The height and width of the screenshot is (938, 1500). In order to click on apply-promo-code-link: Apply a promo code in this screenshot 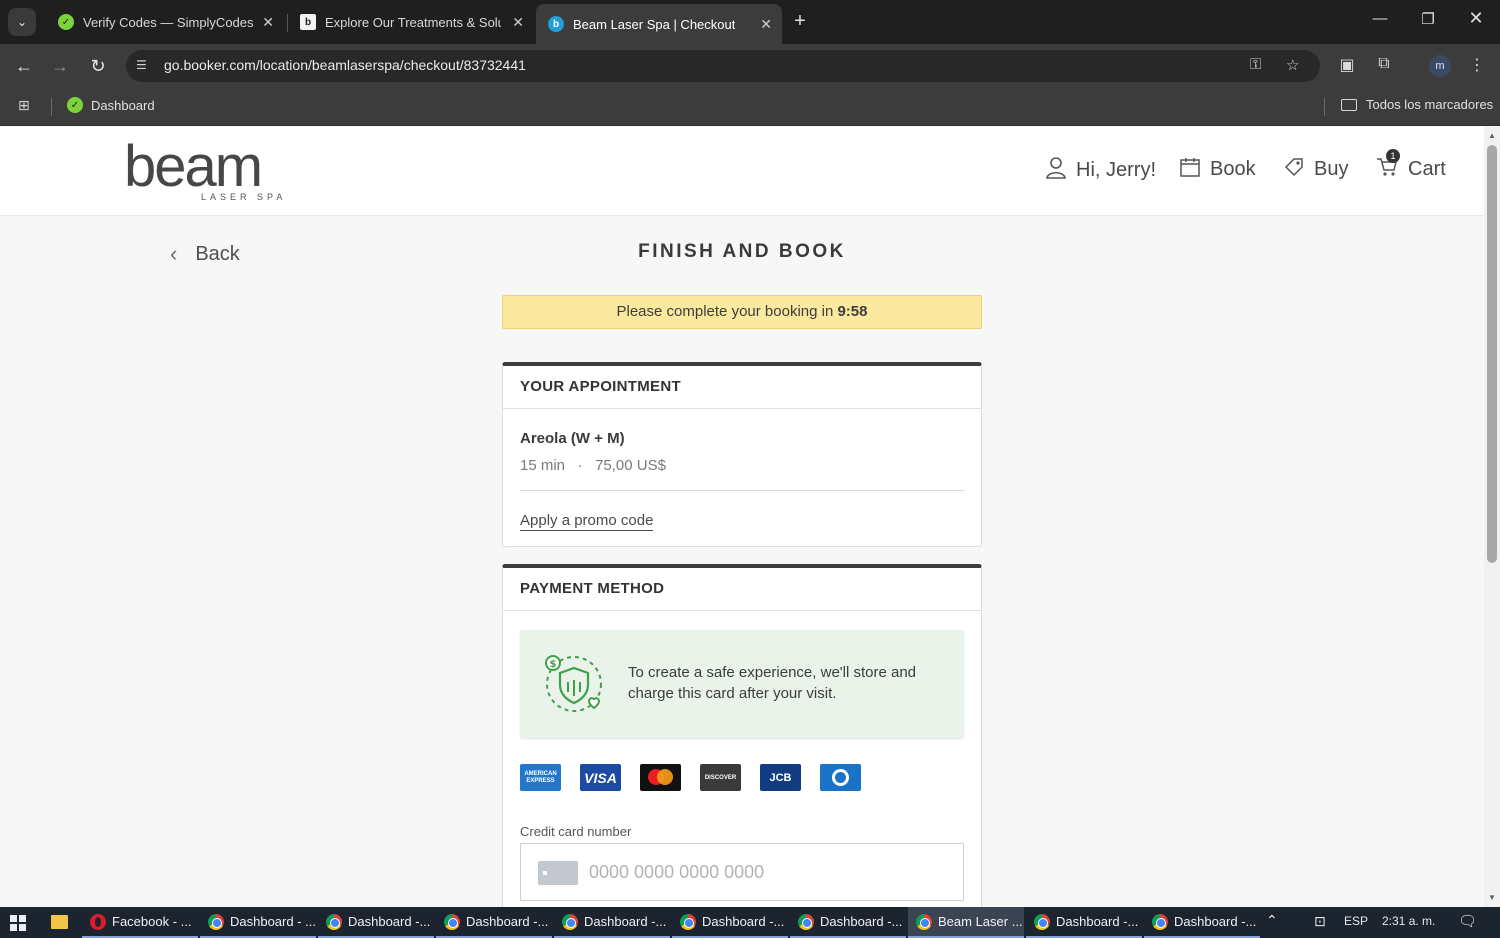, I will do `click(587, 521)`.